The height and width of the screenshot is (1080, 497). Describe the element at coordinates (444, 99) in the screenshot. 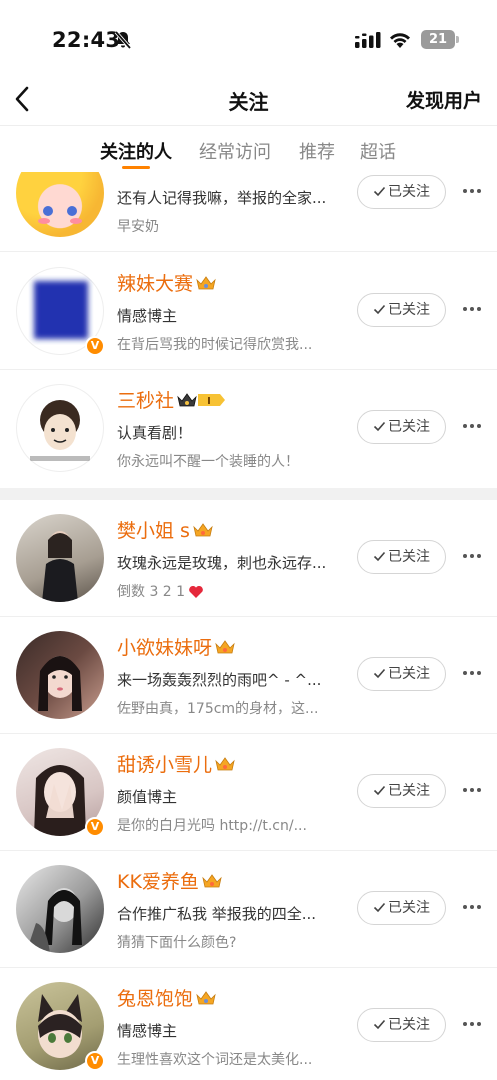

I see `discover-users-link: 发现用户` at that location.